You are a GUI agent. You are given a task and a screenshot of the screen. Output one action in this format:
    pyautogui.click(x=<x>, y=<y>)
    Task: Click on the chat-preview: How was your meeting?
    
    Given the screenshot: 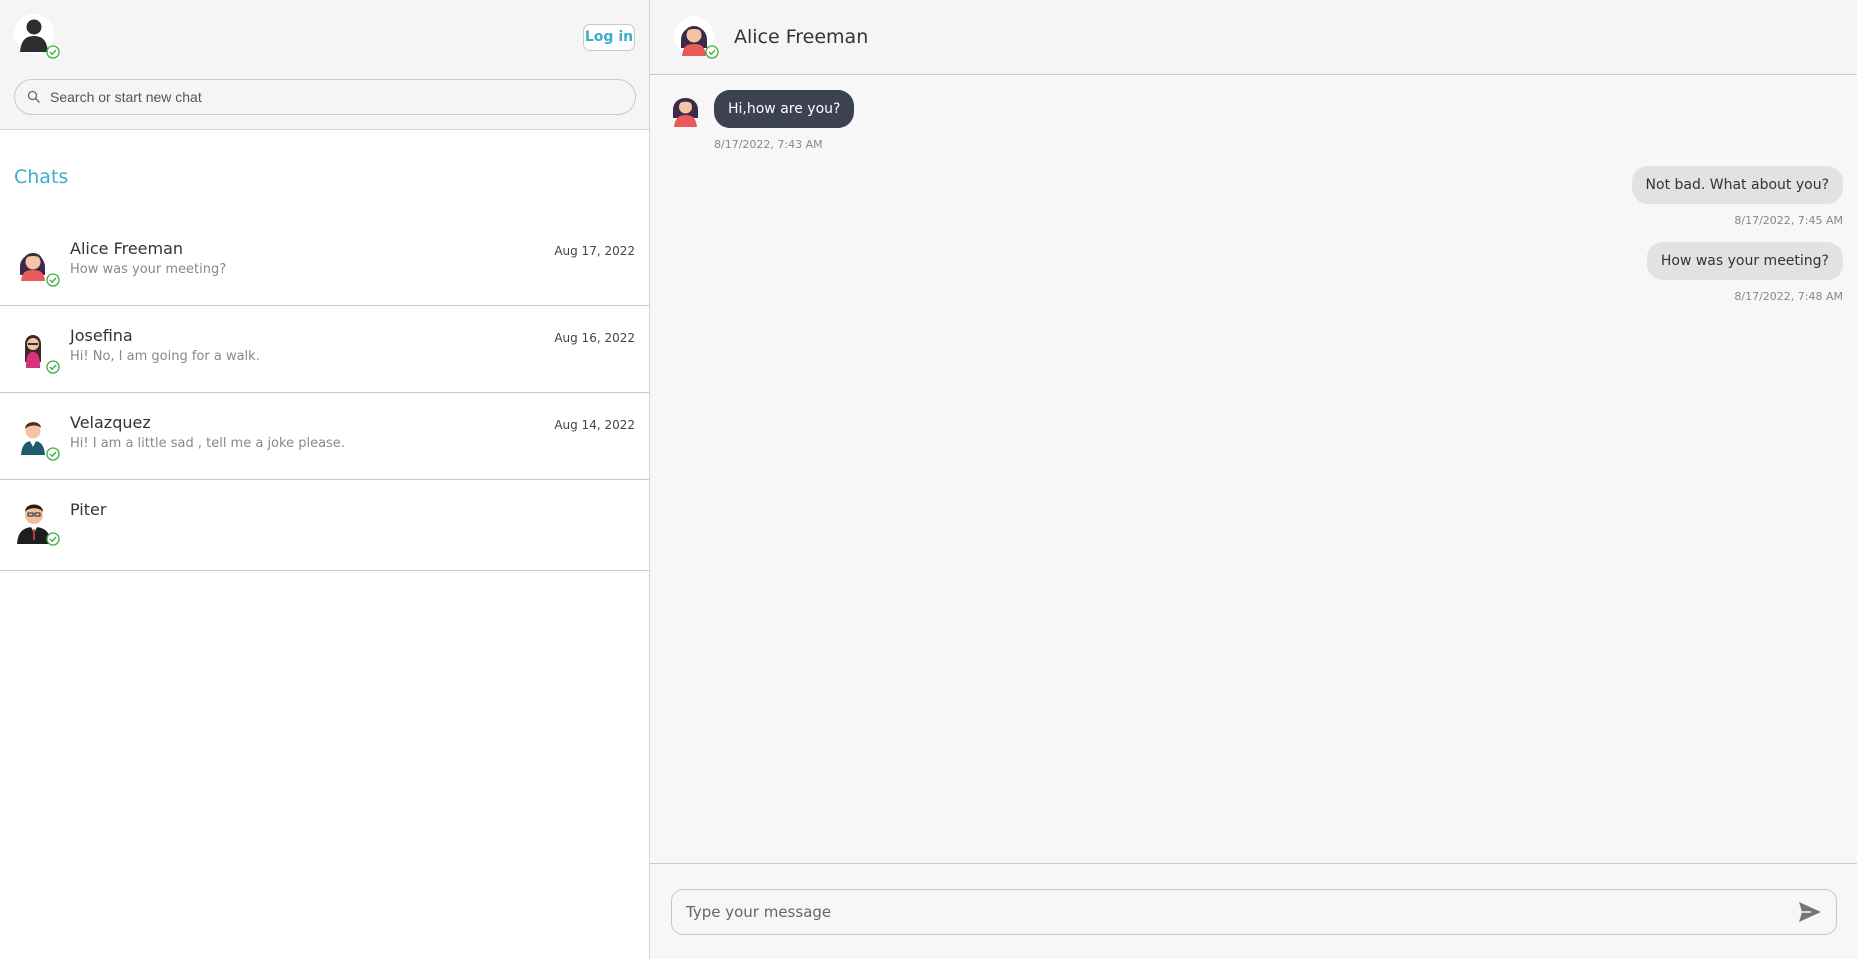 What is the action you would take?
    pyautogui.click(x=148, y=269)
    